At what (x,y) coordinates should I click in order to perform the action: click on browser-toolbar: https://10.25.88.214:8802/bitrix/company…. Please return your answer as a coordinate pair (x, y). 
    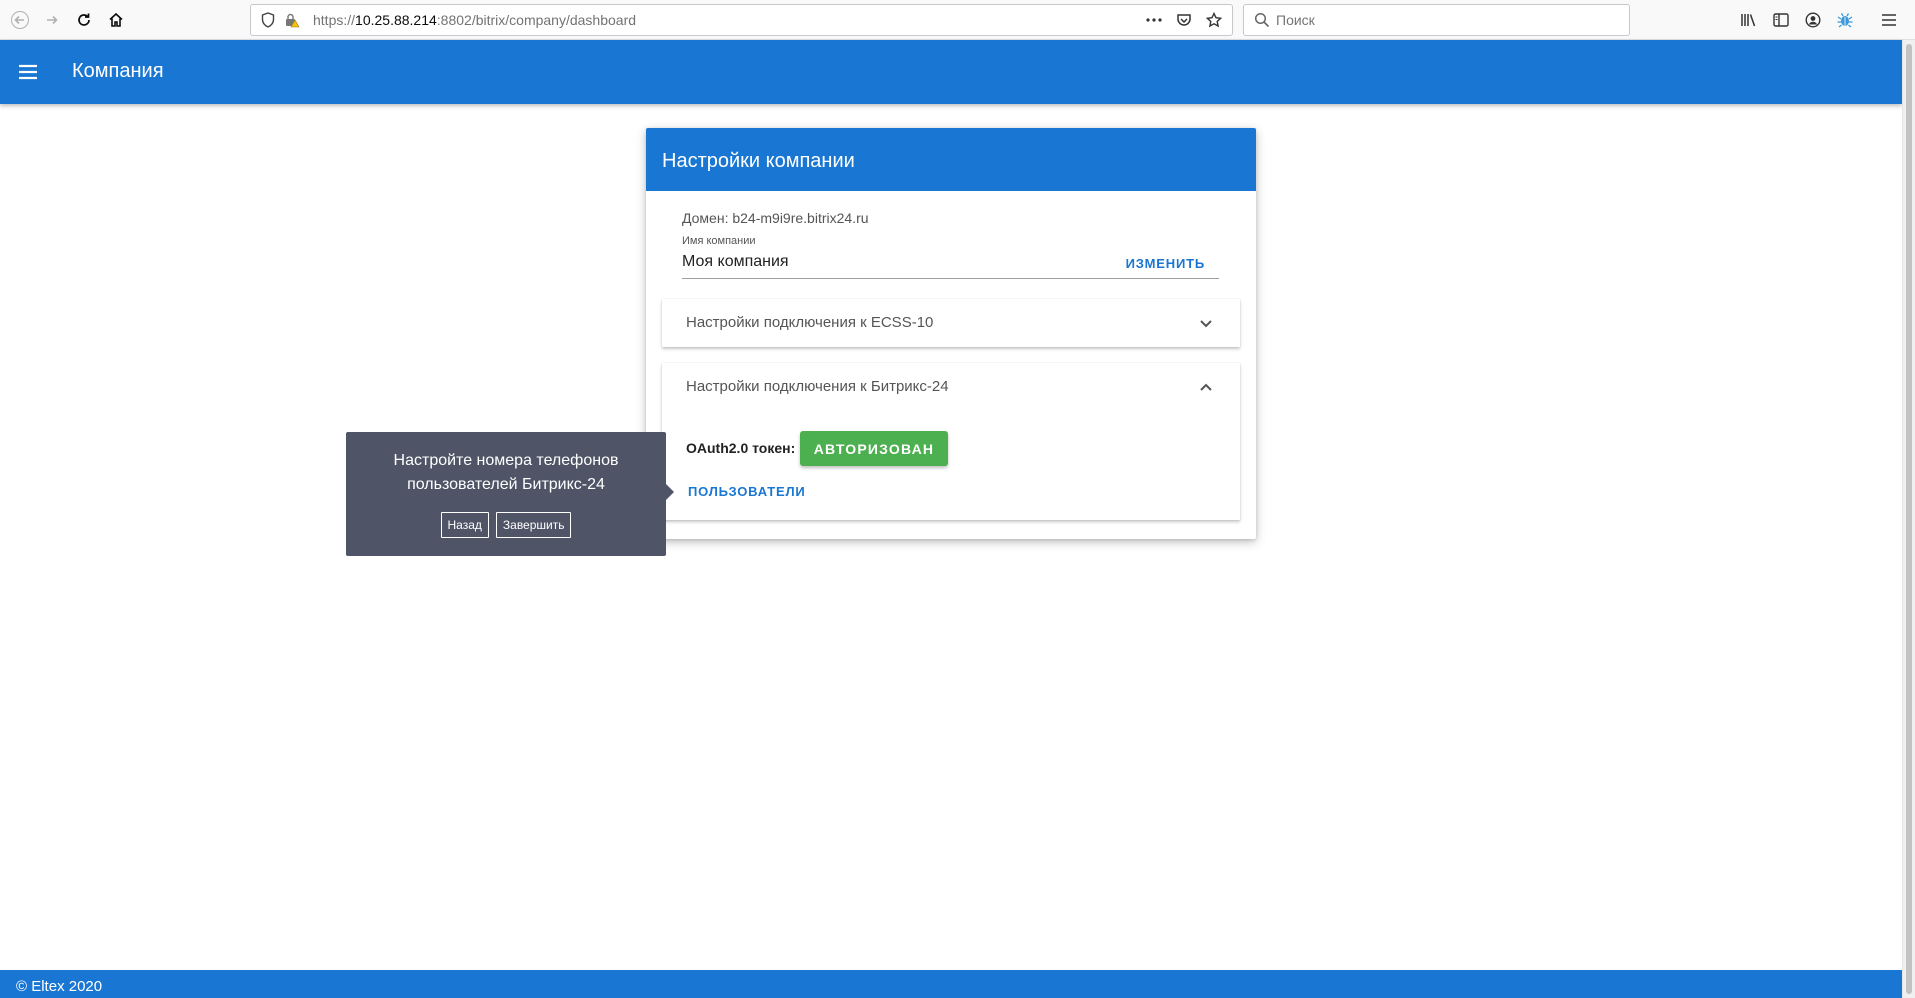
    Looking at the image, I should click on (957, 20).